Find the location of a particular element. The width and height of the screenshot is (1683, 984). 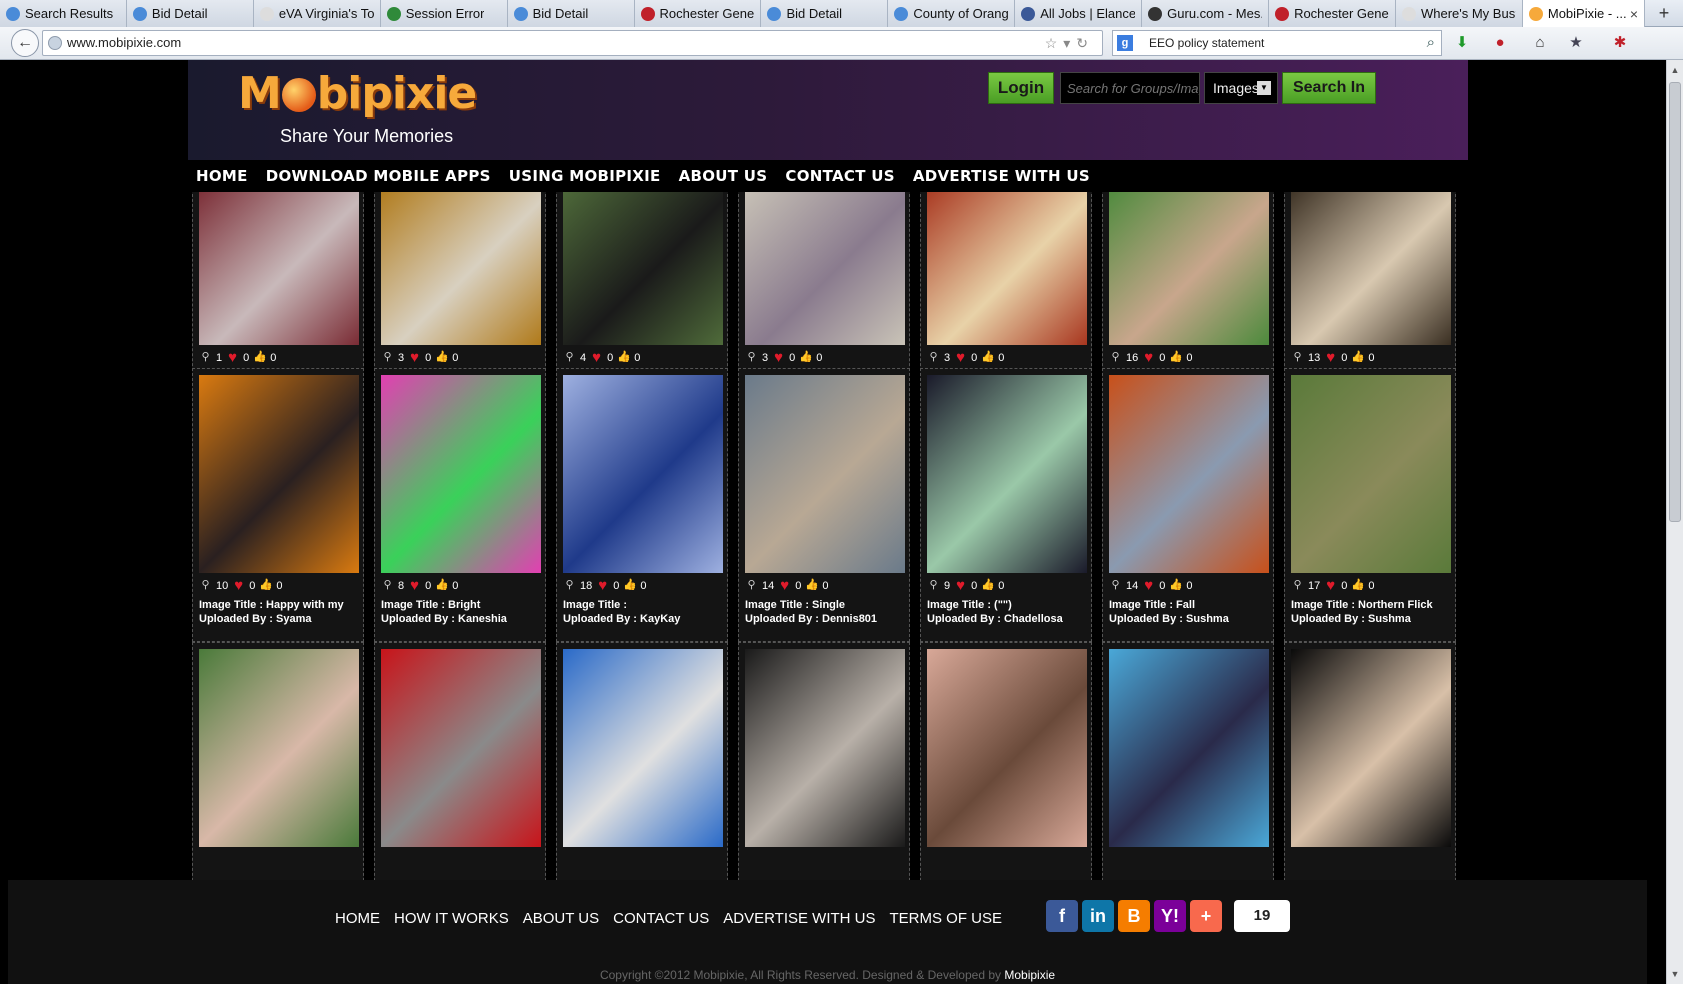

download-icon: ⬇ is located at coordinates (1462, 43).